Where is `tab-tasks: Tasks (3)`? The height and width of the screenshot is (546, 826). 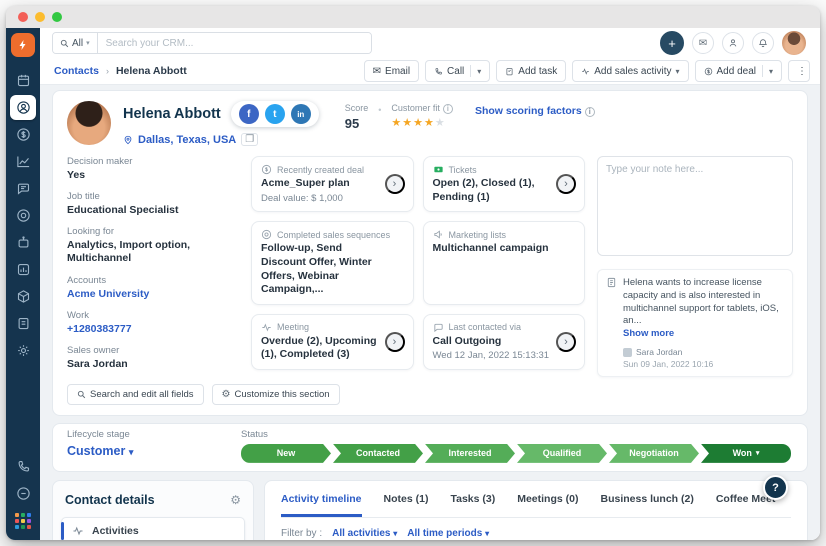 tab-tasks: Tasks (3) is located at coordinates (472, 499).